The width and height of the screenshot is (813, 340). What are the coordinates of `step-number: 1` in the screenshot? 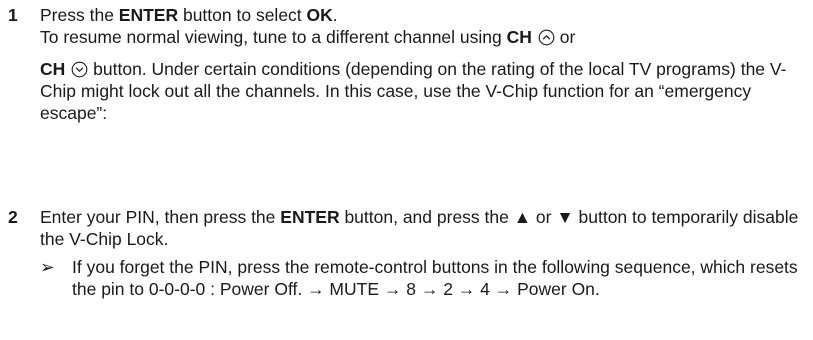 It's located at (13, 15).